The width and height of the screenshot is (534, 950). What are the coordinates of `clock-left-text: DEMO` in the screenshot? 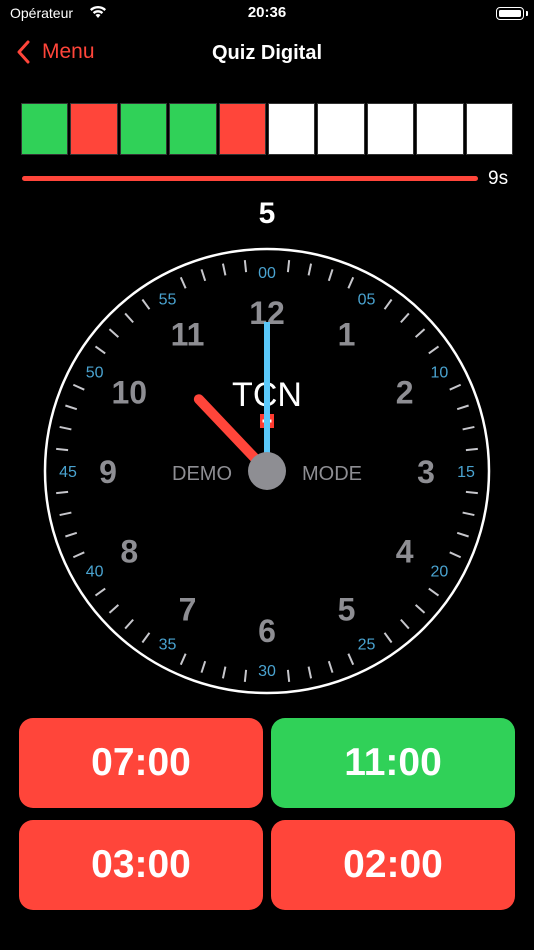 It's located at (202, 474).